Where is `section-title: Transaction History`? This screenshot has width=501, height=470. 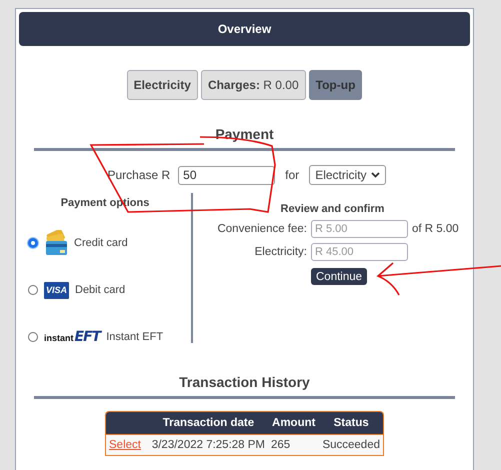
section-title: Transaction History is located at coordinates (244, 382).